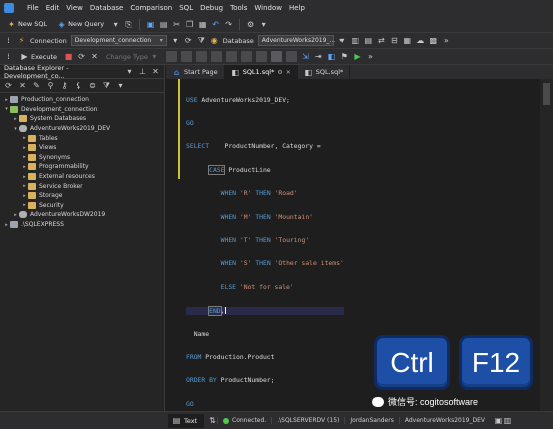 The image size is (553, 429). What do you see at coordinates (171, 56) in the screenshot?
I see `format-icon` at bounding box center [171, 56].